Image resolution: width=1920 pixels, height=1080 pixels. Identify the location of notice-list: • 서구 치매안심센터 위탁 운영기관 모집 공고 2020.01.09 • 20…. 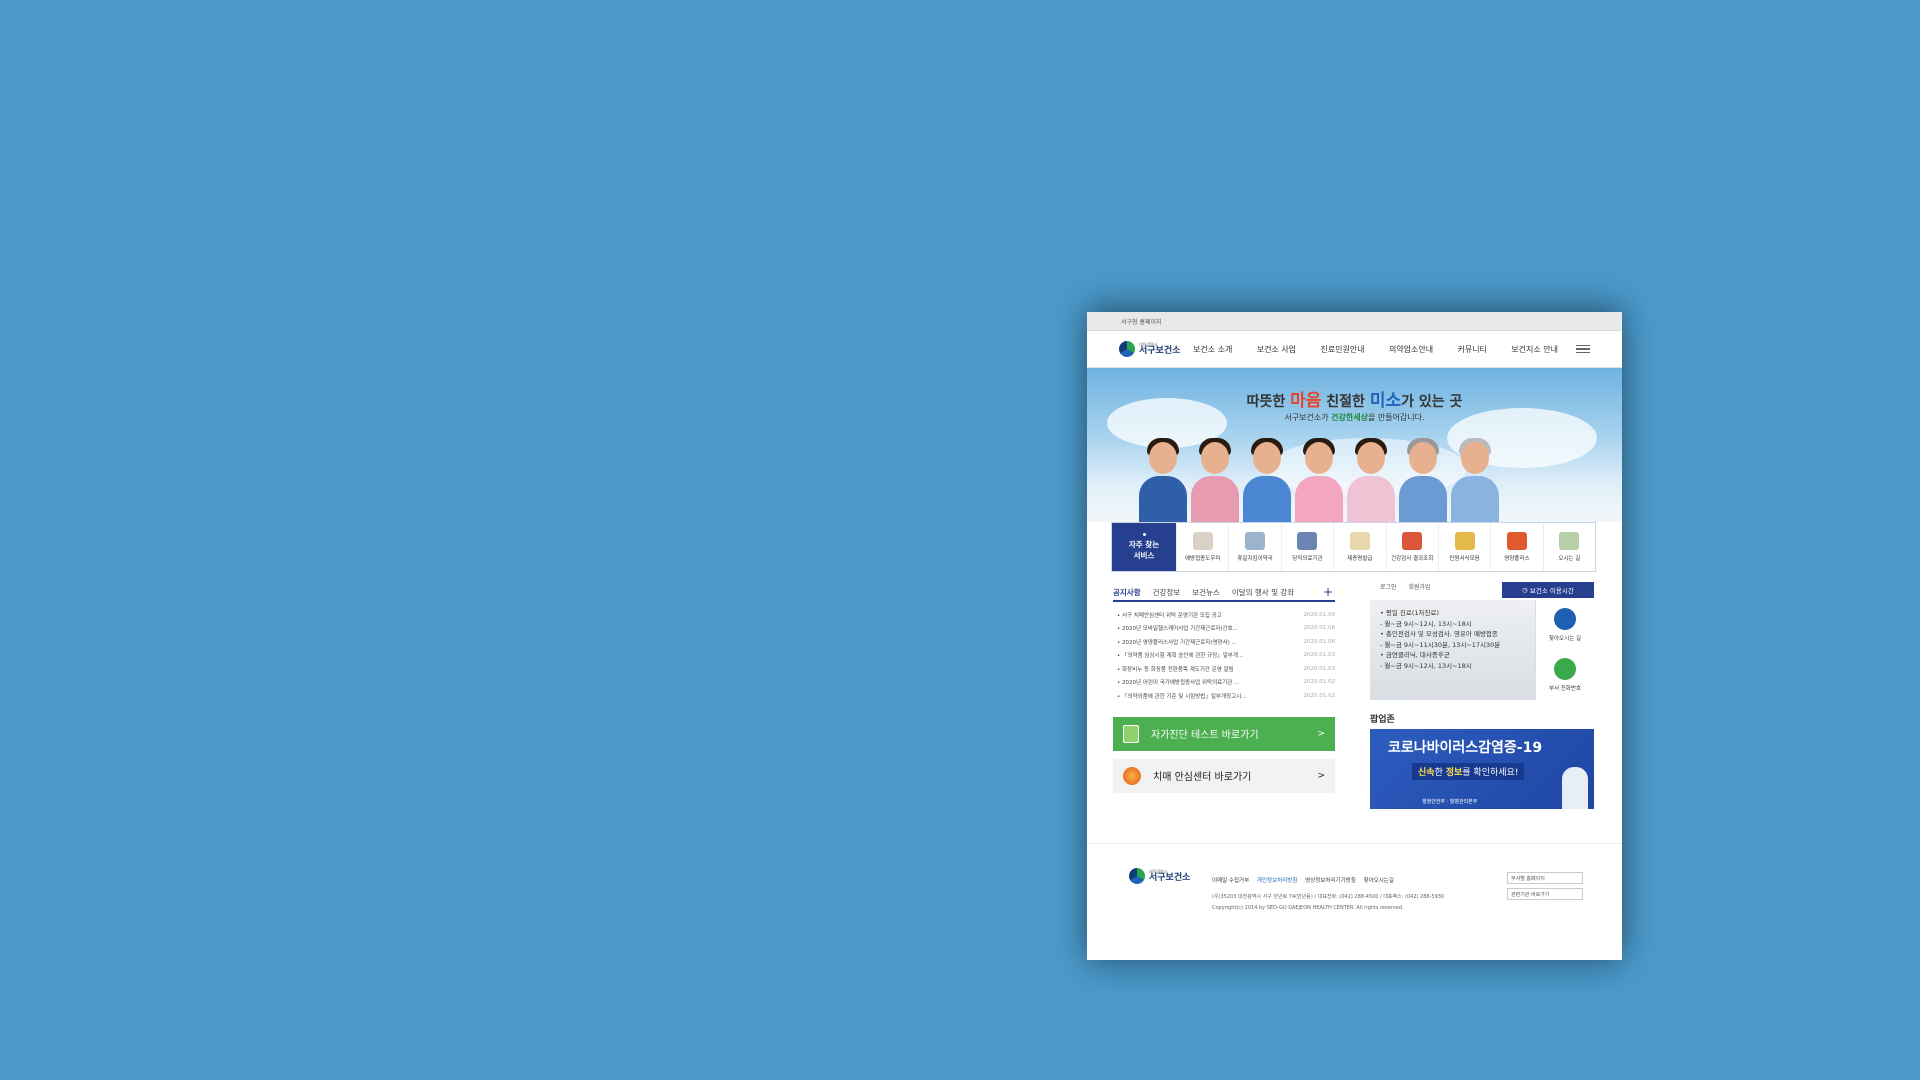
(1224, 655).